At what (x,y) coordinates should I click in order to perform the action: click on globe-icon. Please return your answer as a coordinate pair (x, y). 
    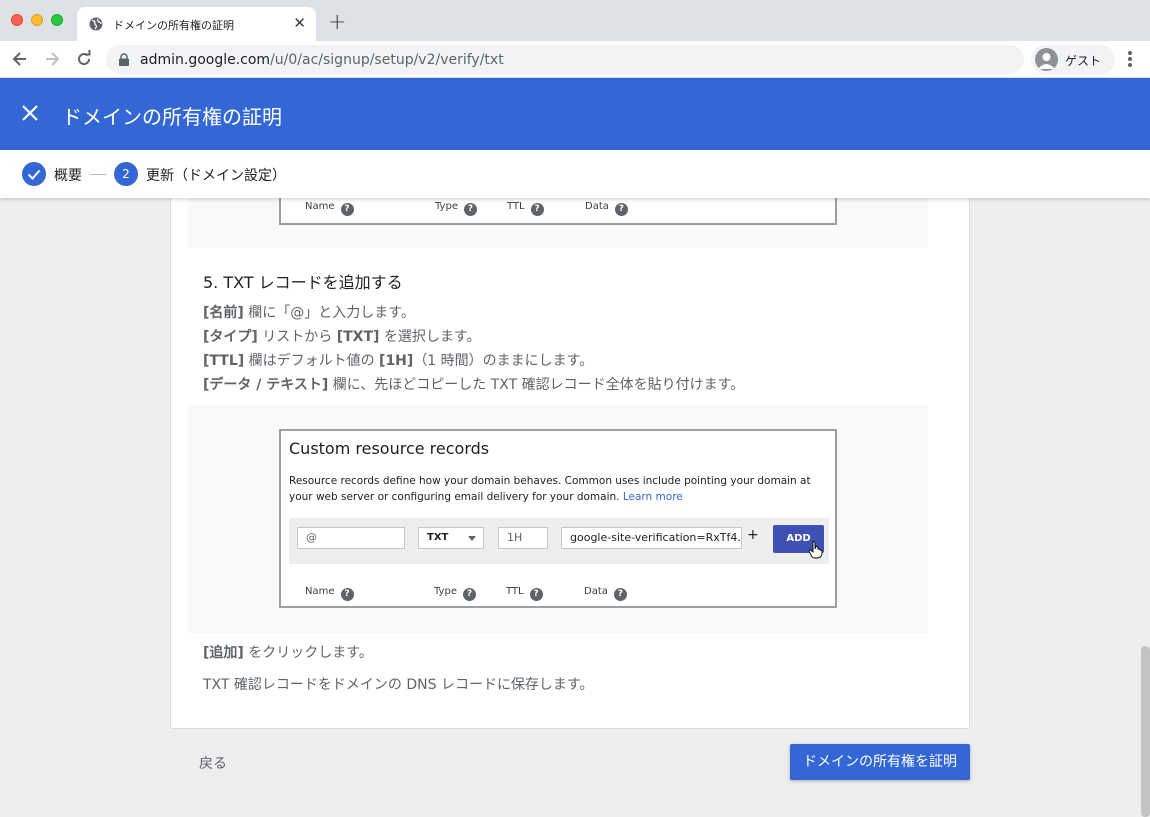
    Looking at the image, I should click on (96, 24).